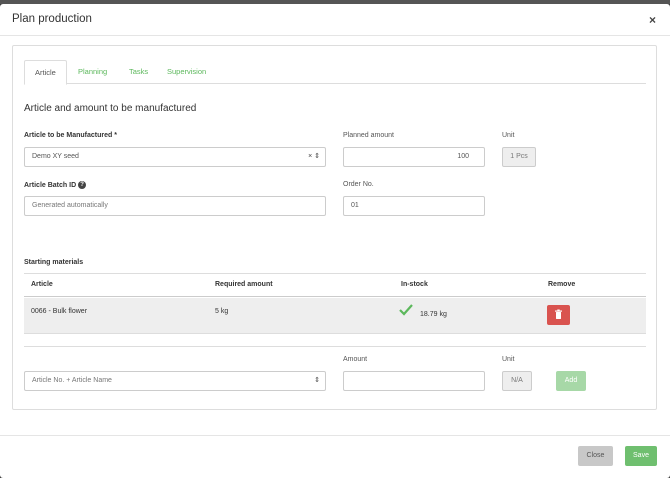  Describe the element at coordinates (45, 72) in the screenshot. I see `tab-article: Article` at that location.